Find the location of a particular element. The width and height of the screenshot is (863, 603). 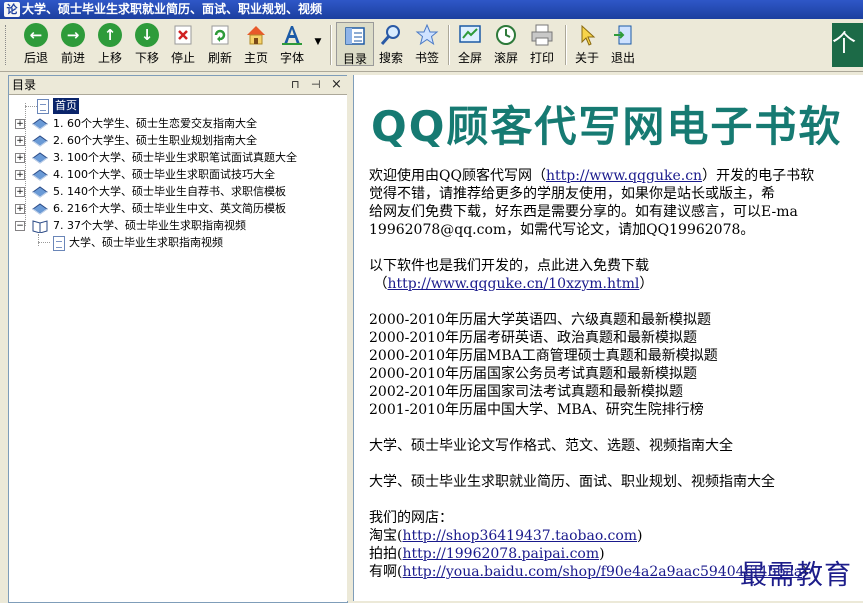

toc-item-label: 5. 140个大学、硕士毕业生自荐书、求职信模板 is located at coordinates (169, 192).